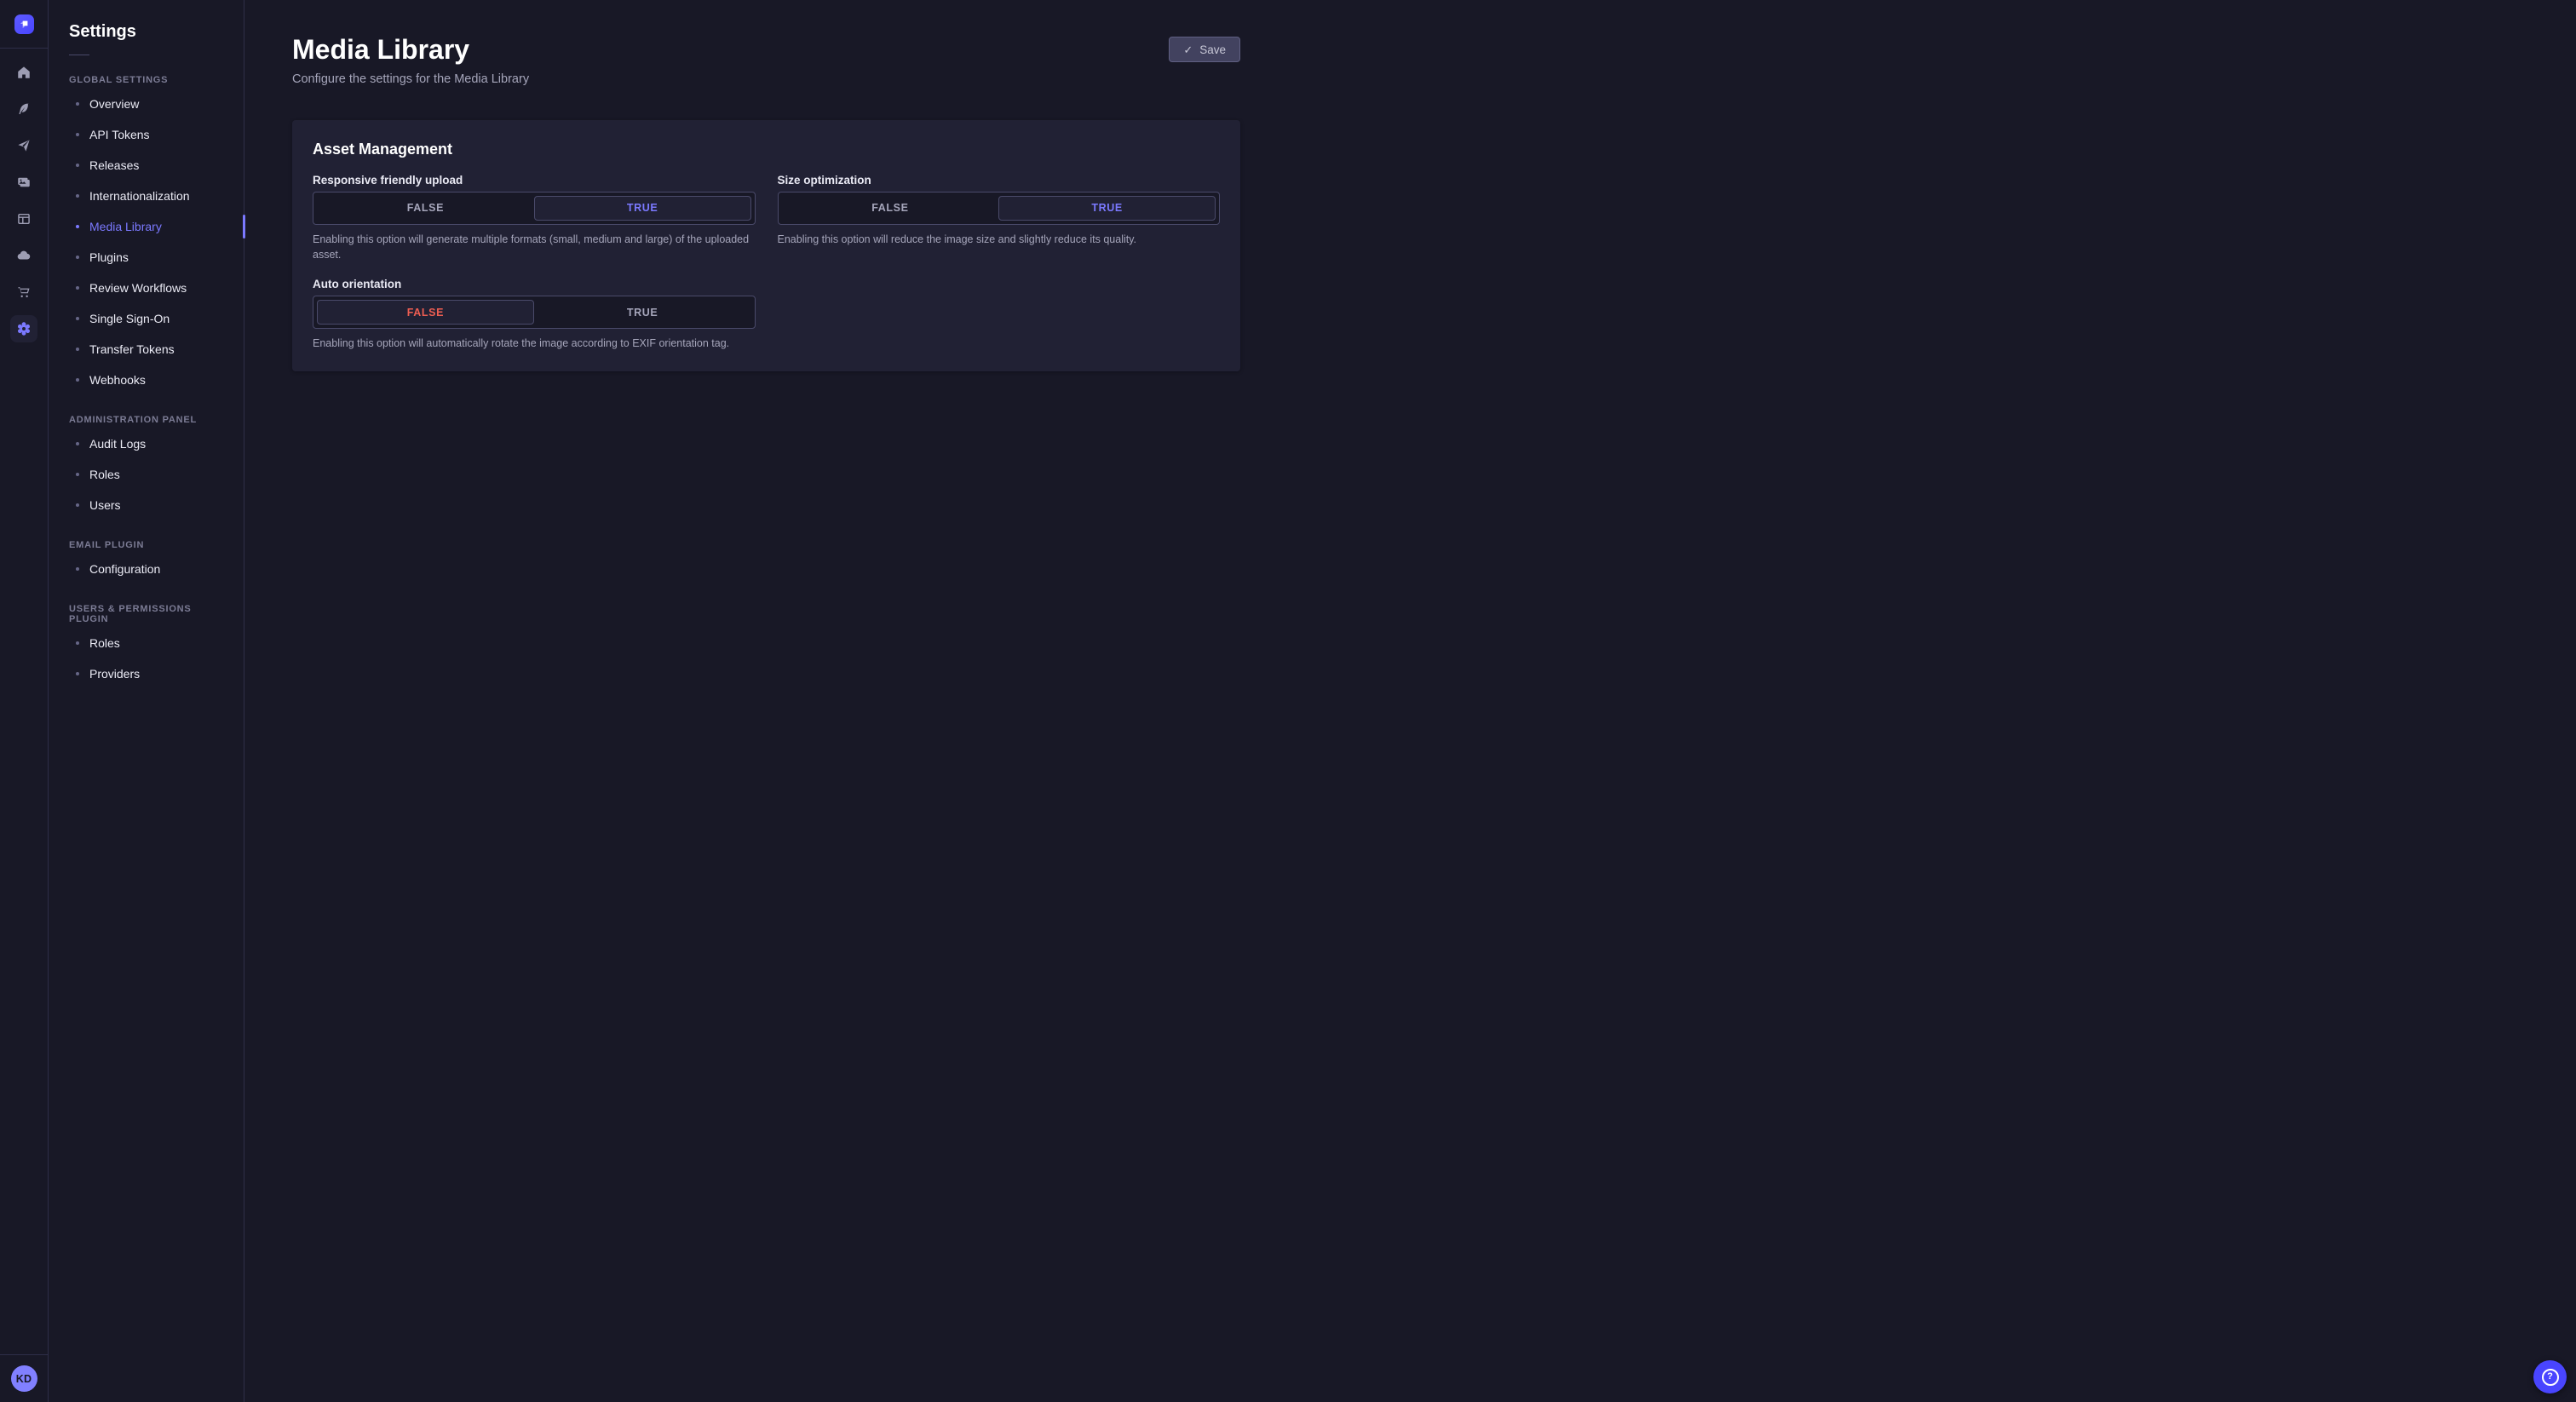  Describe the element at coordinates (383, 149) in the screenshot. I see `panel-title: Asset Management` at that location.